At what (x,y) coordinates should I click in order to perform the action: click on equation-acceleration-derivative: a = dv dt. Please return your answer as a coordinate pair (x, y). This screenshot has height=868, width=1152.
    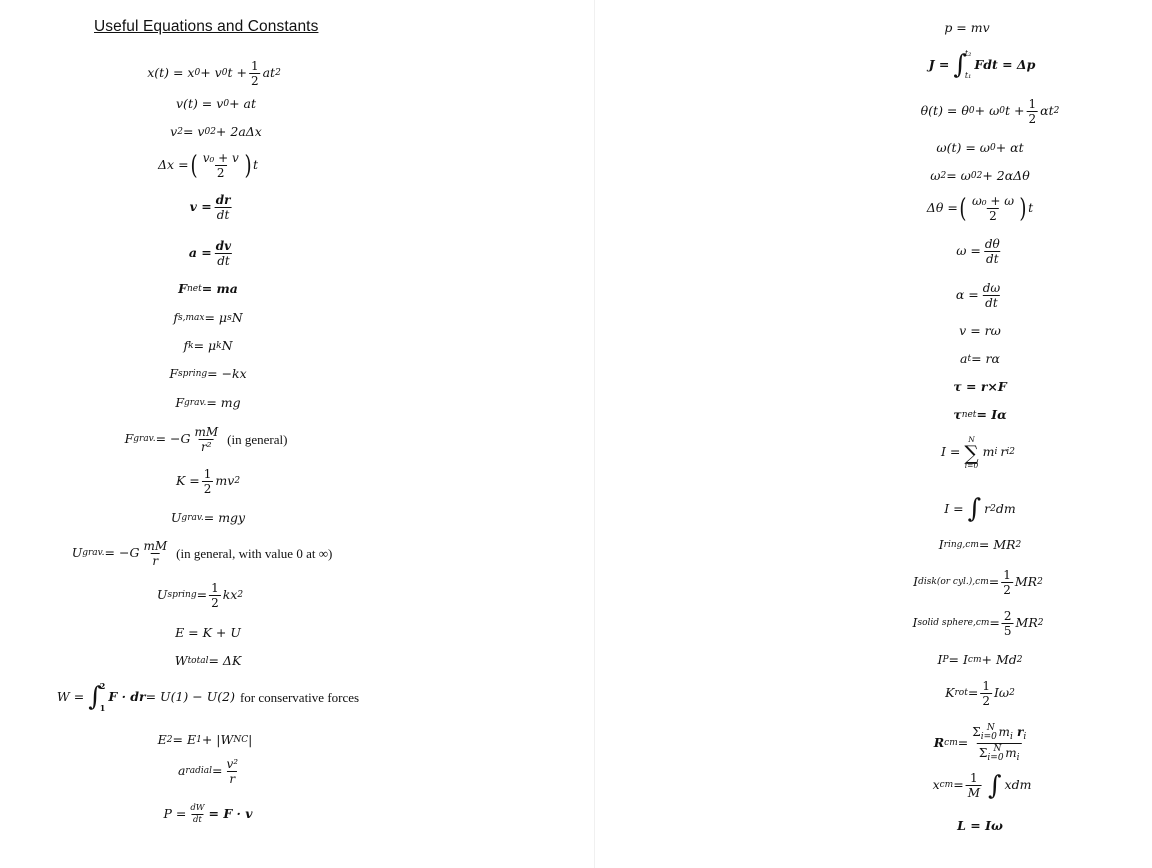
    Looking at the image, I should click on (212, 253).